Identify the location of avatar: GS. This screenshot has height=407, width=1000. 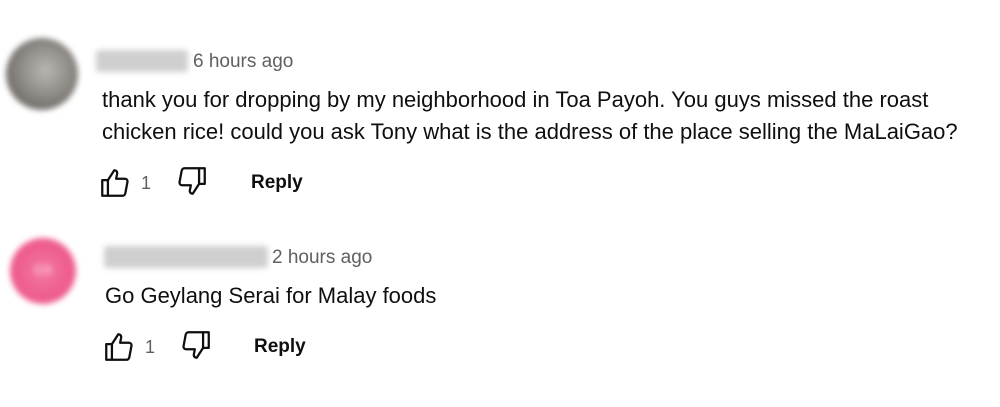
(43, 271).